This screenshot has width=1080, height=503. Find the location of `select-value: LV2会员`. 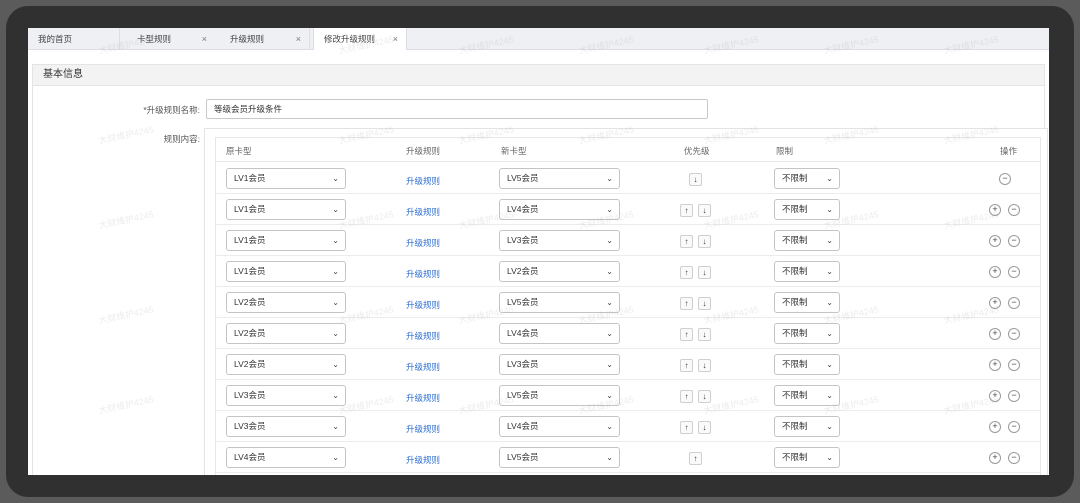

select-value: LV2会员 is located at coordinates (250, 364).